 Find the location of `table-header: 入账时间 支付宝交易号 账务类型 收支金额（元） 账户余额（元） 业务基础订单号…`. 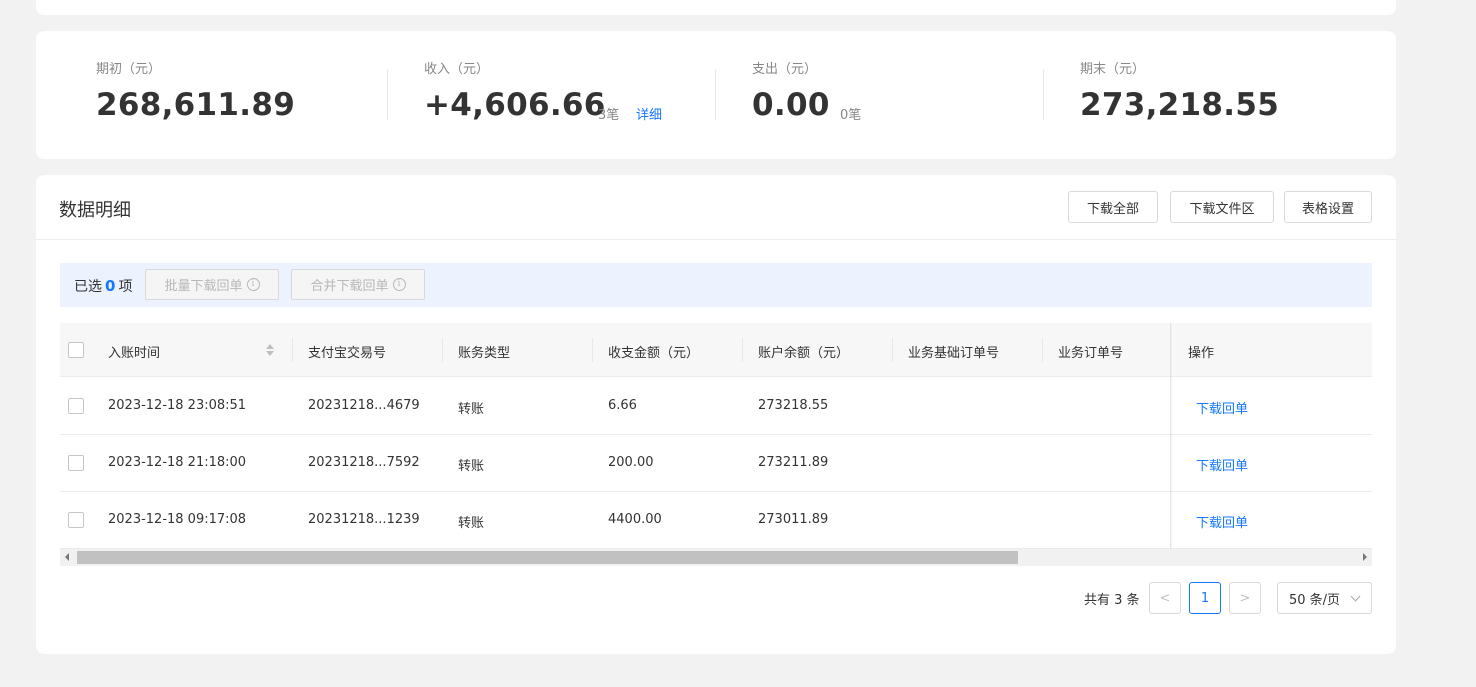

table-header: 入账时间 支付宝交易号 账务类型 收支金额（元） 账户余额（元） 业务基础订单号… is located at coordinates (716, 350).